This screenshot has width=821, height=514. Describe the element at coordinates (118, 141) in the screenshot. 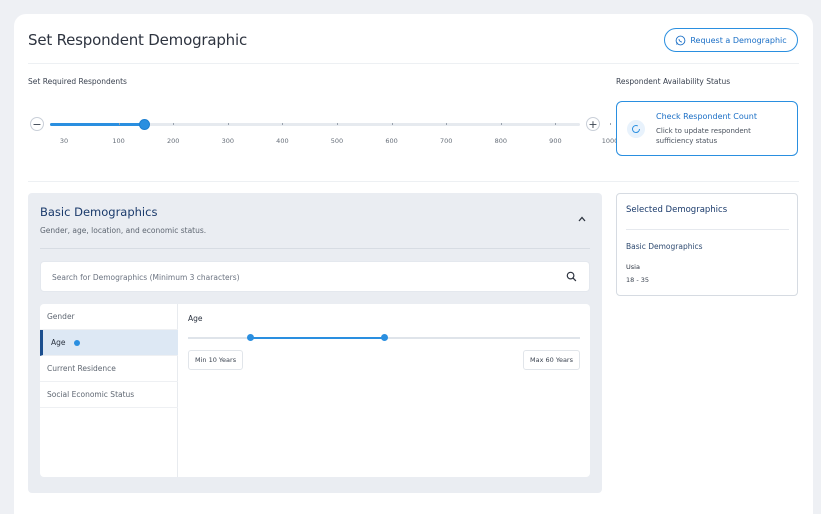

I see `tick-label: 100` at that location.